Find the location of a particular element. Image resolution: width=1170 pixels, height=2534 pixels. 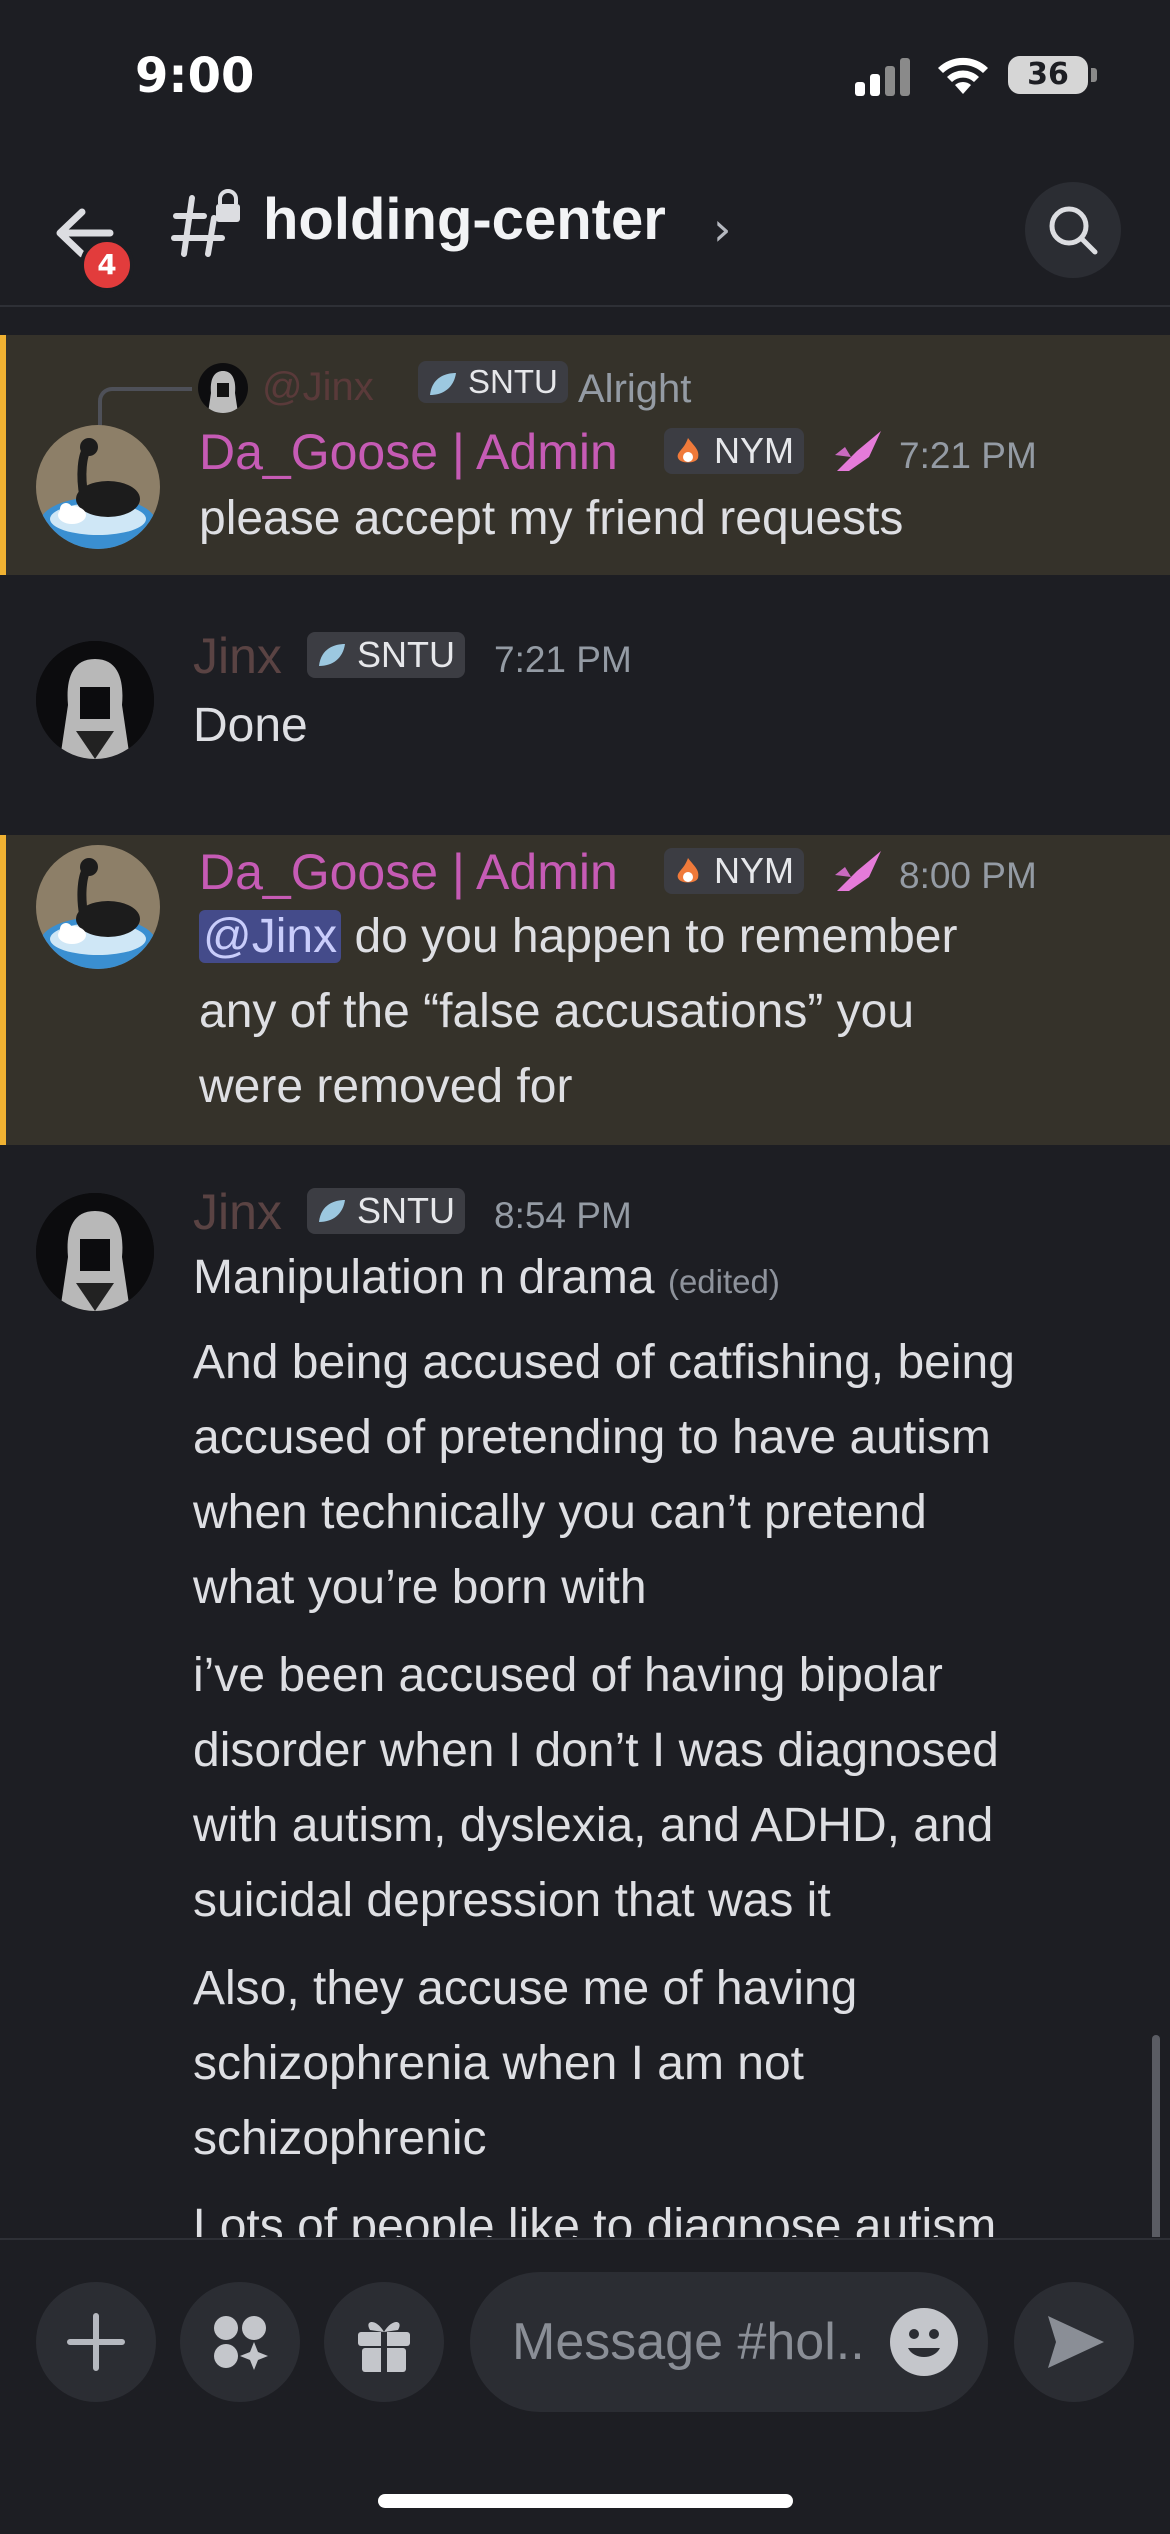

send-icon is located at coordinates (1076, 2342).